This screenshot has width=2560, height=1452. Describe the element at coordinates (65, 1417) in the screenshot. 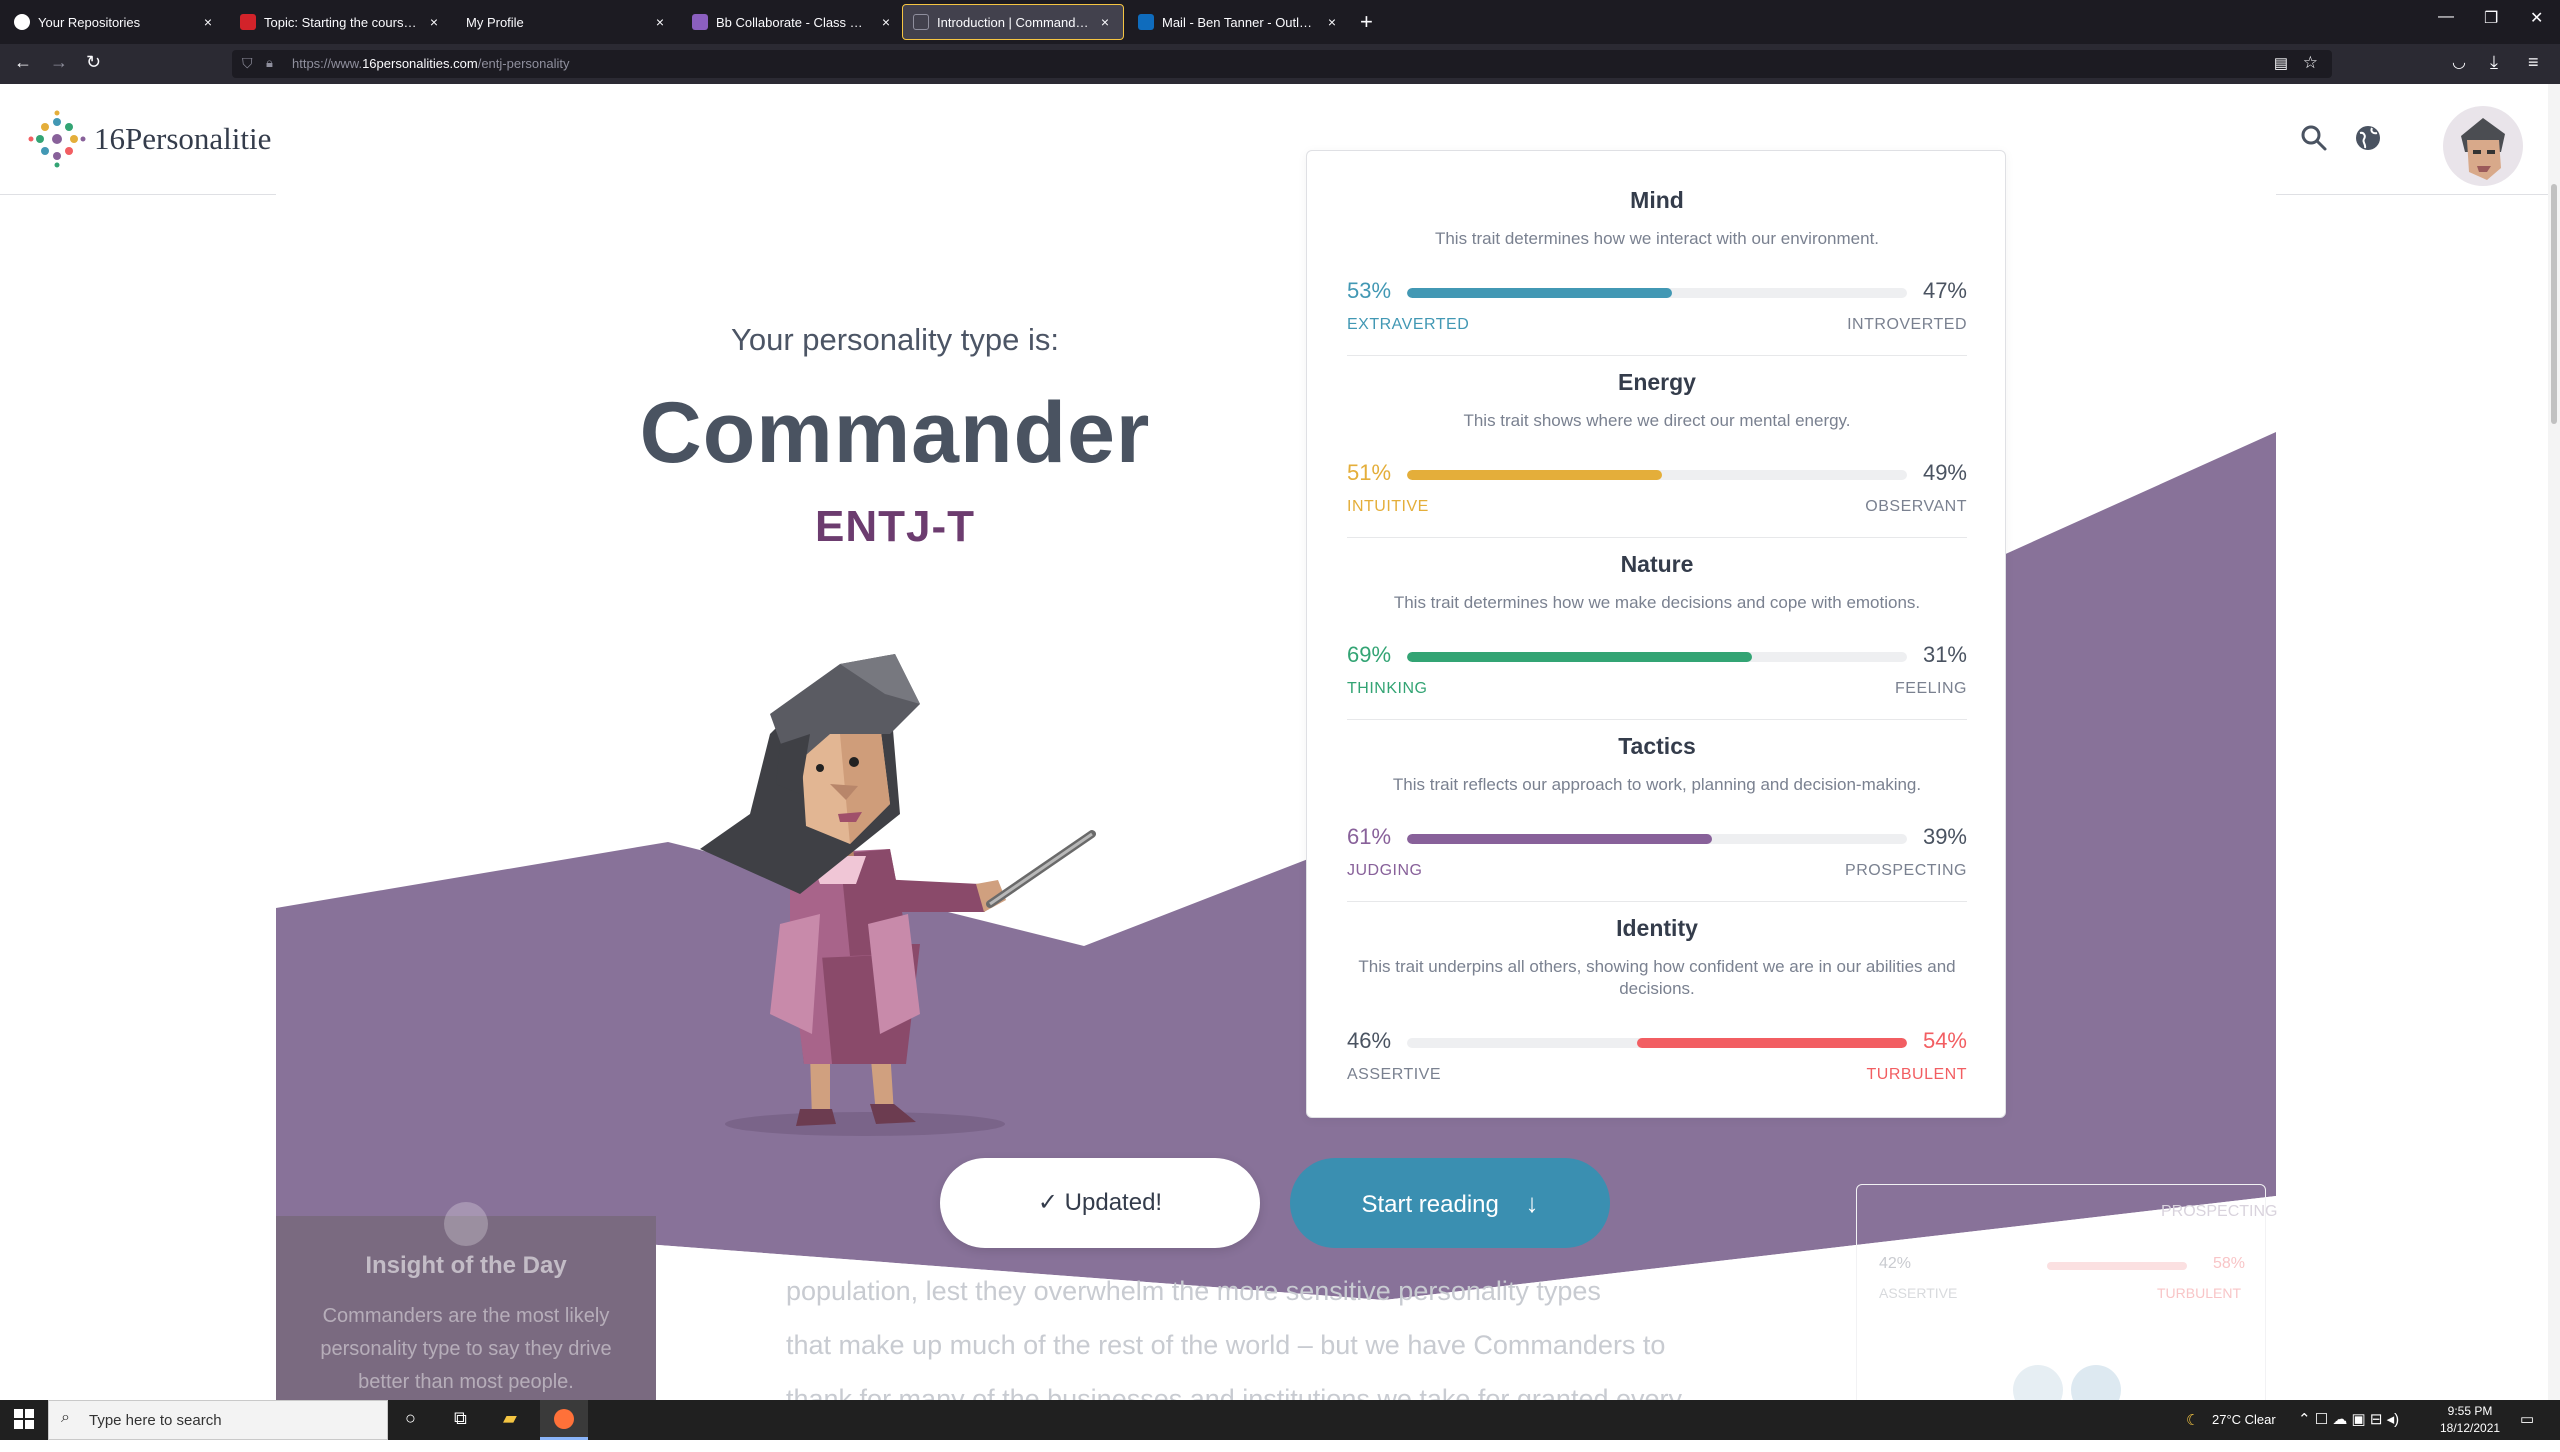

I see `search-icon: ⌕` at that location.